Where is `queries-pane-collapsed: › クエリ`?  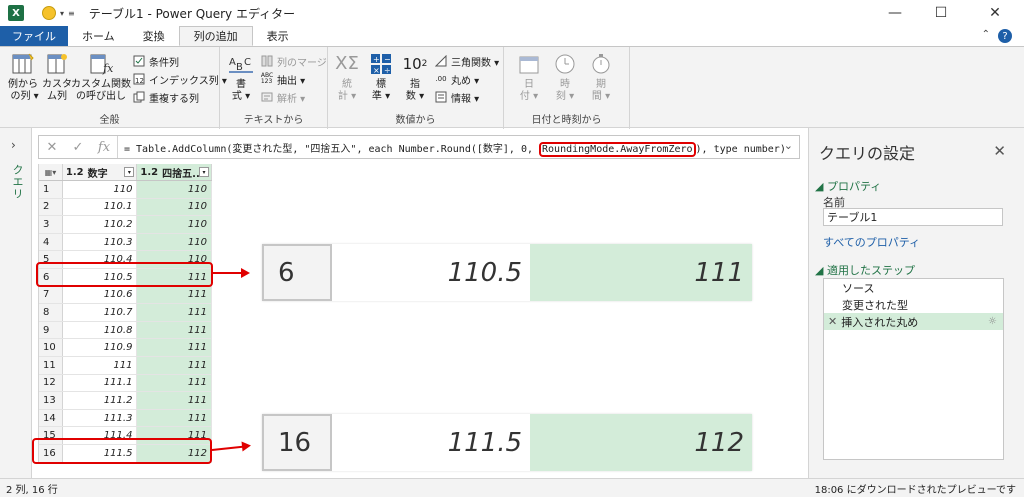 queries-pane-collapsed: › クエリ is located at coordinates (16, 303).